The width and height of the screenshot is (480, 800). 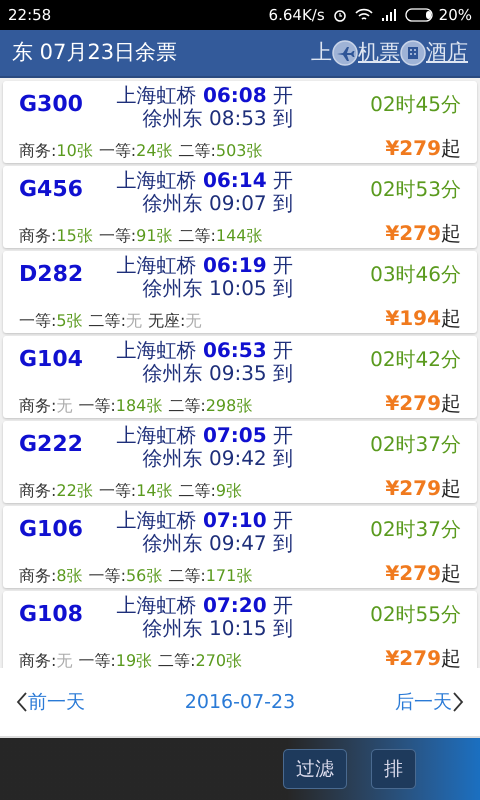 I want to click on alarm-icon, so click(x=339, y=15).